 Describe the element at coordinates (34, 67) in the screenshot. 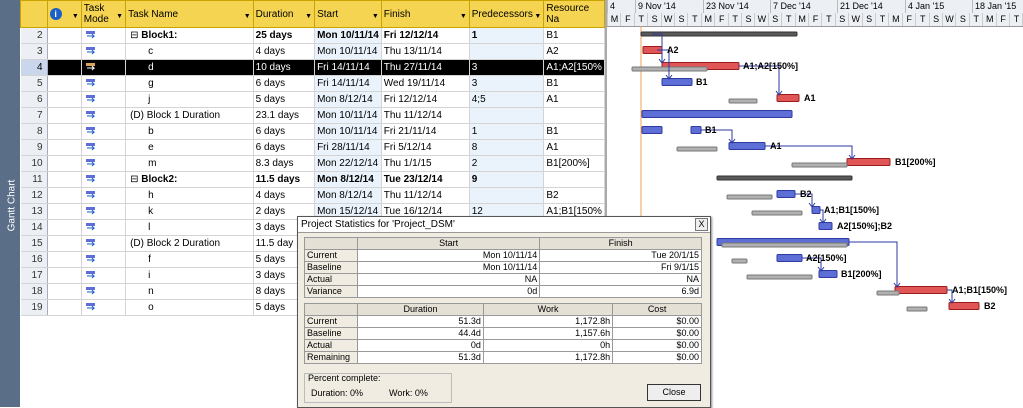

I see `row-number: 4` at that location.